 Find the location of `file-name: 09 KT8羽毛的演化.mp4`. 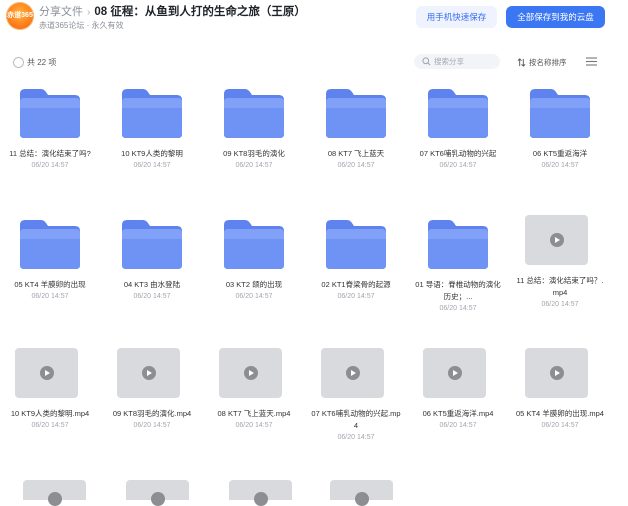

file-name: 09 KT8羽毛的演化.mp4 is located at coordinates (152, 413).